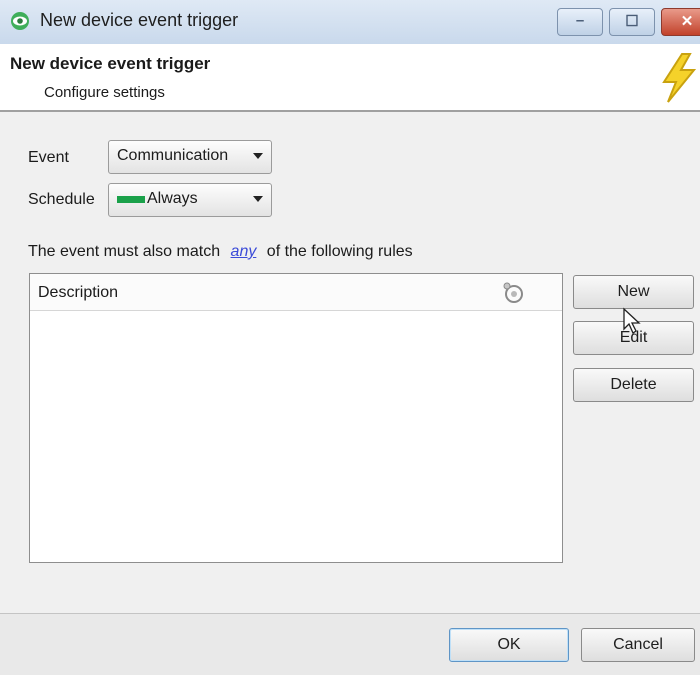 The width and height of the screenshot is (700, 675). I want to click on minimize-button: –, so click(580, 22).